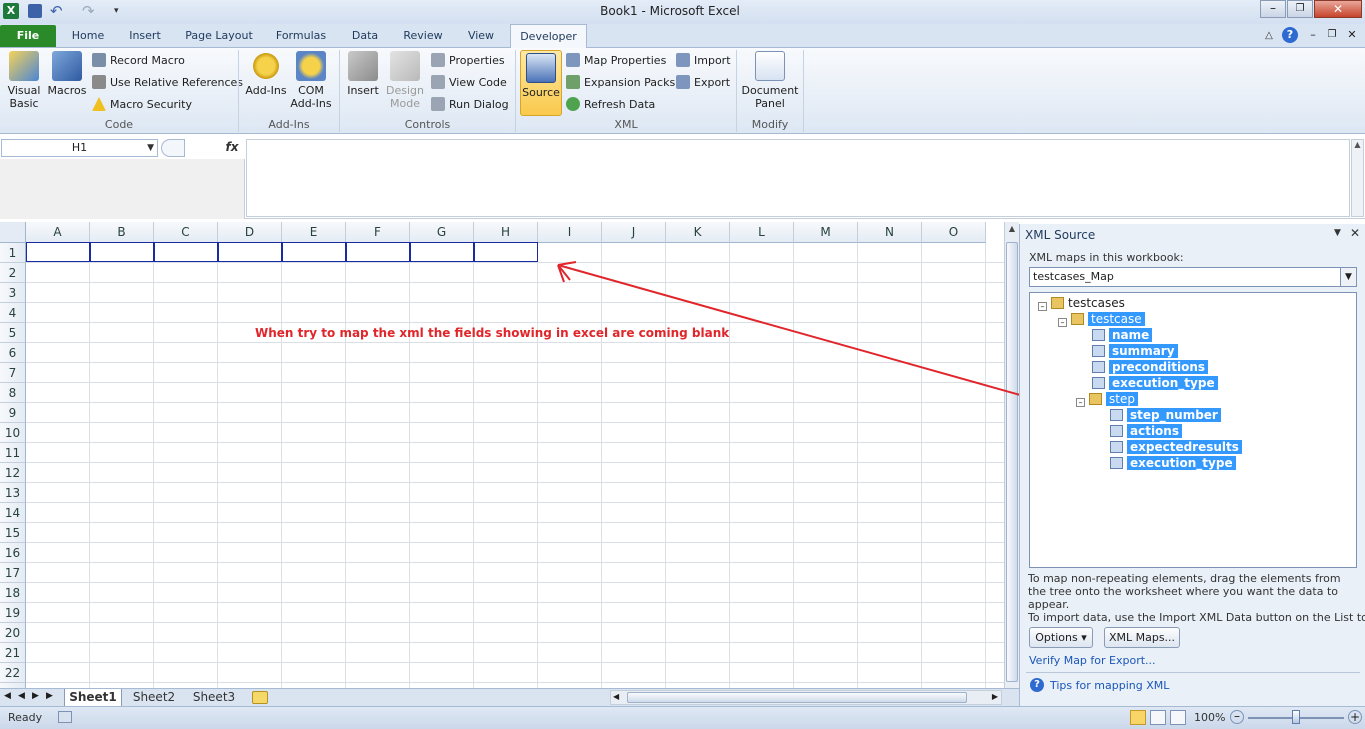 This screenshot has height=729, width=1365. Describe the element at coordinates (1135, 351) in the screenshot. I see `tree-node-summary: summary` at that location.